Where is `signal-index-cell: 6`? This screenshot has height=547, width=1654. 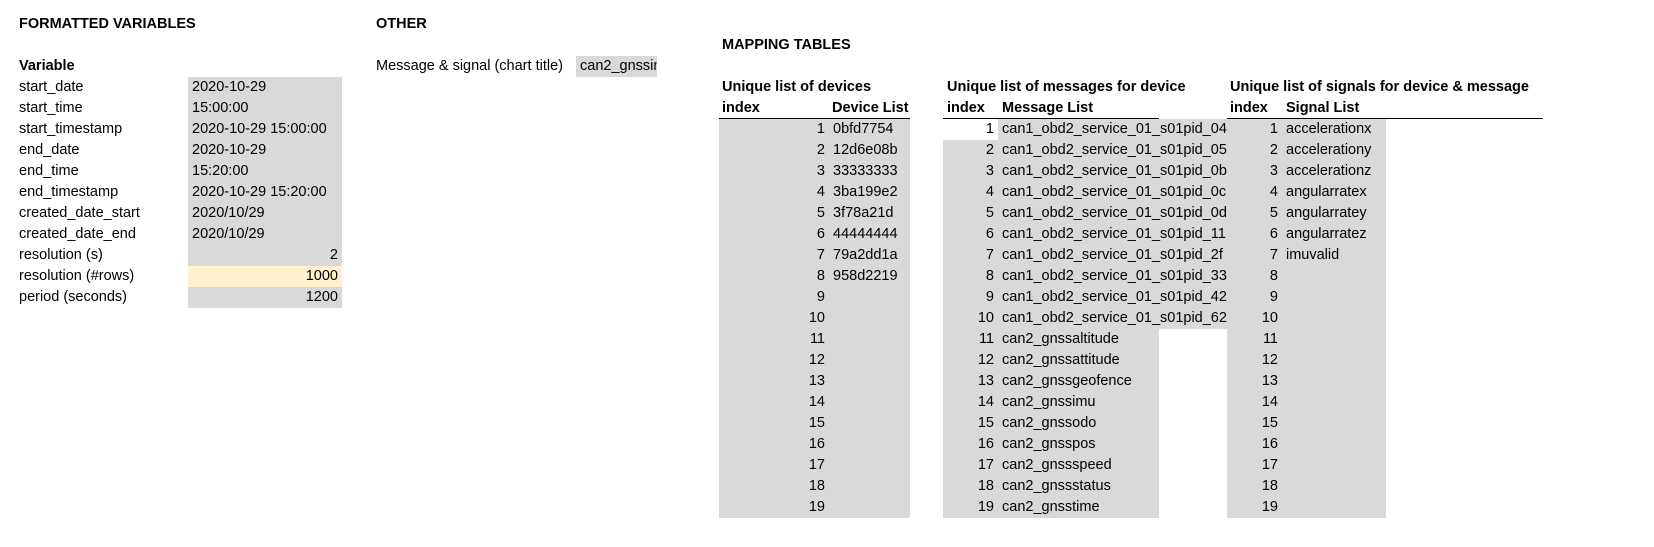
signal-index-cell: 6 is located at coordinates (1254, 234).